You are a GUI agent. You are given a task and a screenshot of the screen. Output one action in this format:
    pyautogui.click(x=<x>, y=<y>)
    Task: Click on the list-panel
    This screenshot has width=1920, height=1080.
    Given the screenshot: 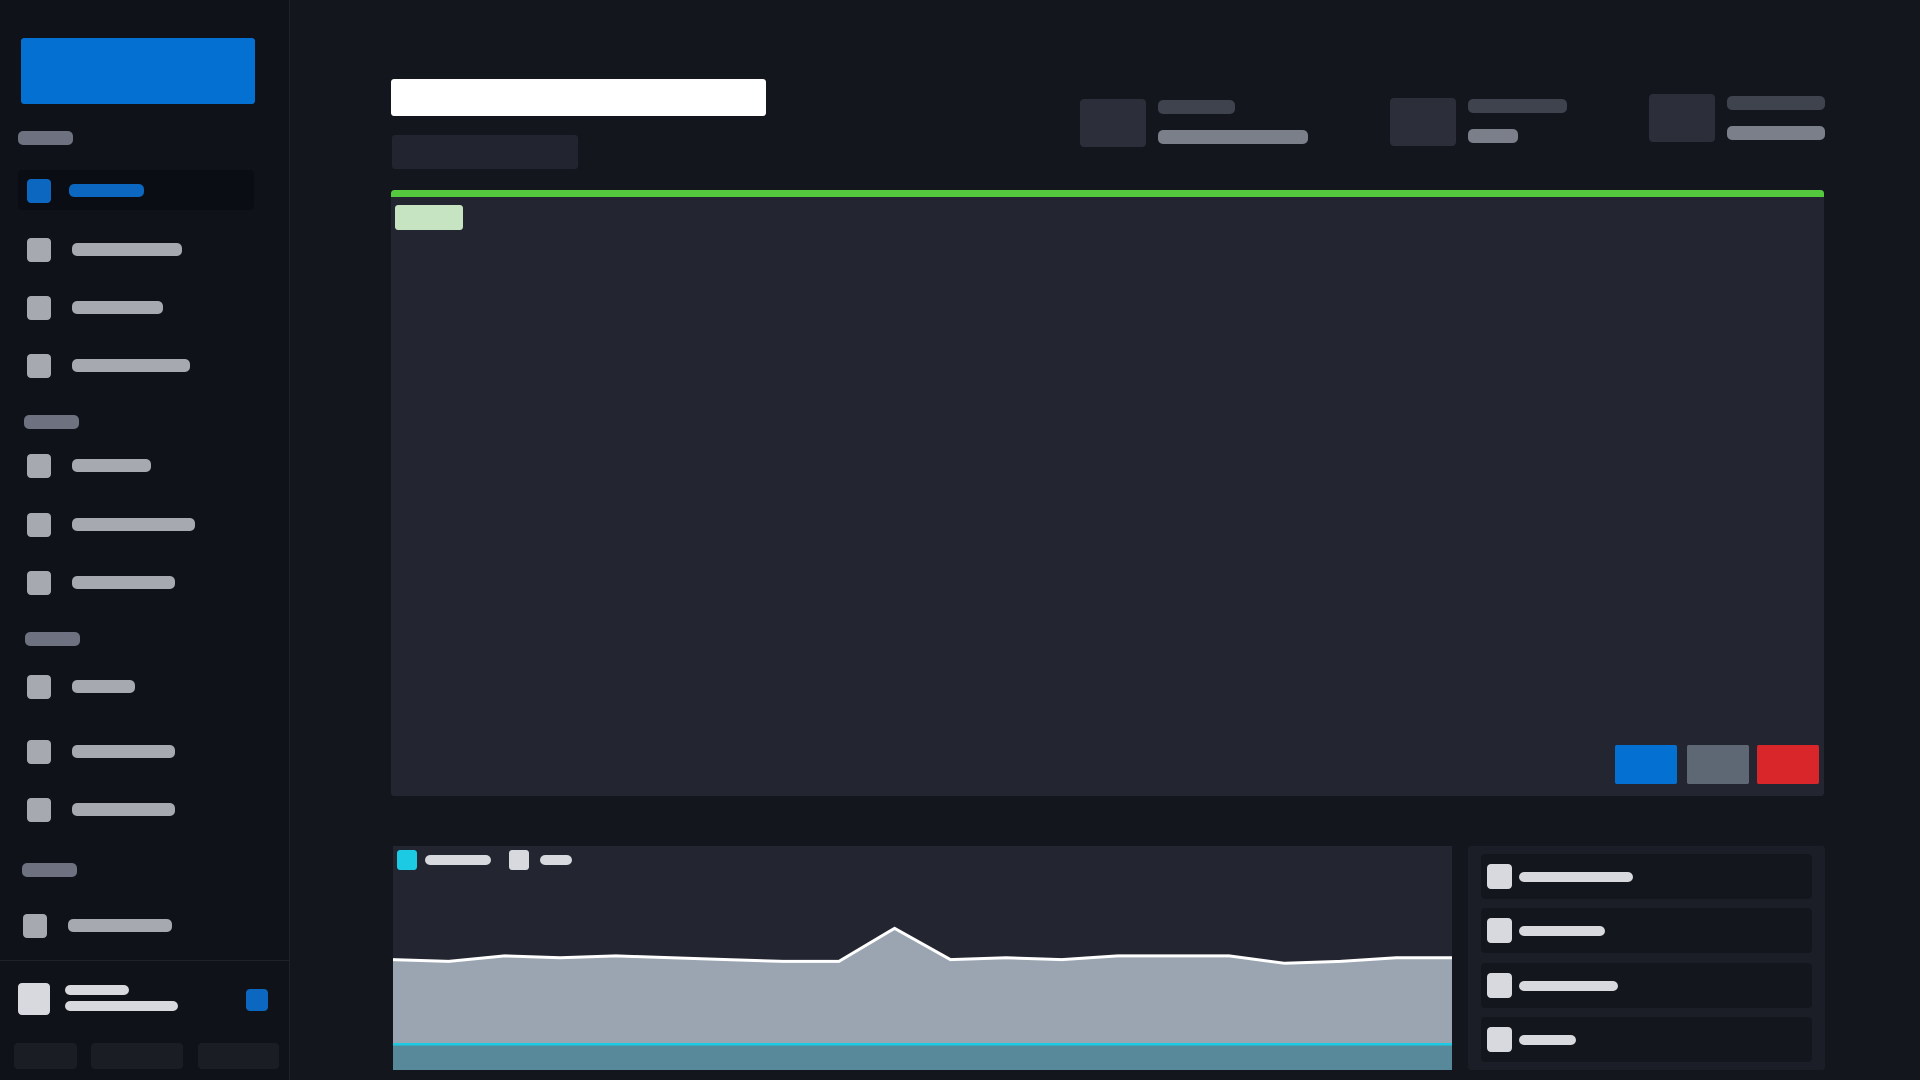 What is the action you would take?
    pyautogui.click(x=1646, y=958)
    